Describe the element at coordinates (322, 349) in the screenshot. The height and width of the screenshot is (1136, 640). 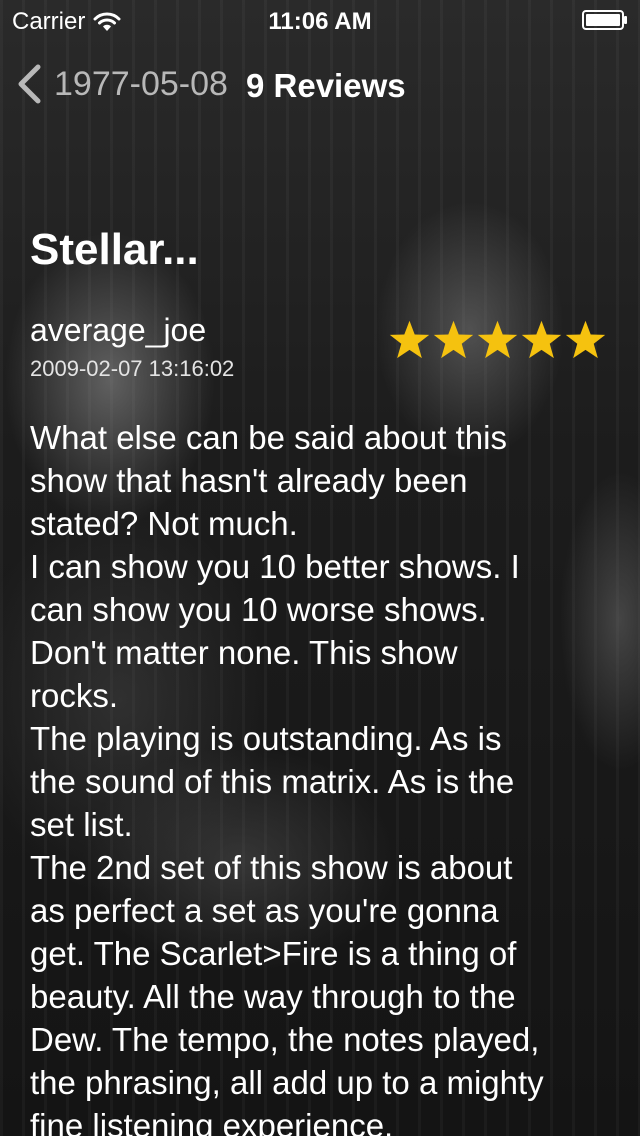
I see `review-meta: average_joe 2009-02-07 13:16:02` at that location.